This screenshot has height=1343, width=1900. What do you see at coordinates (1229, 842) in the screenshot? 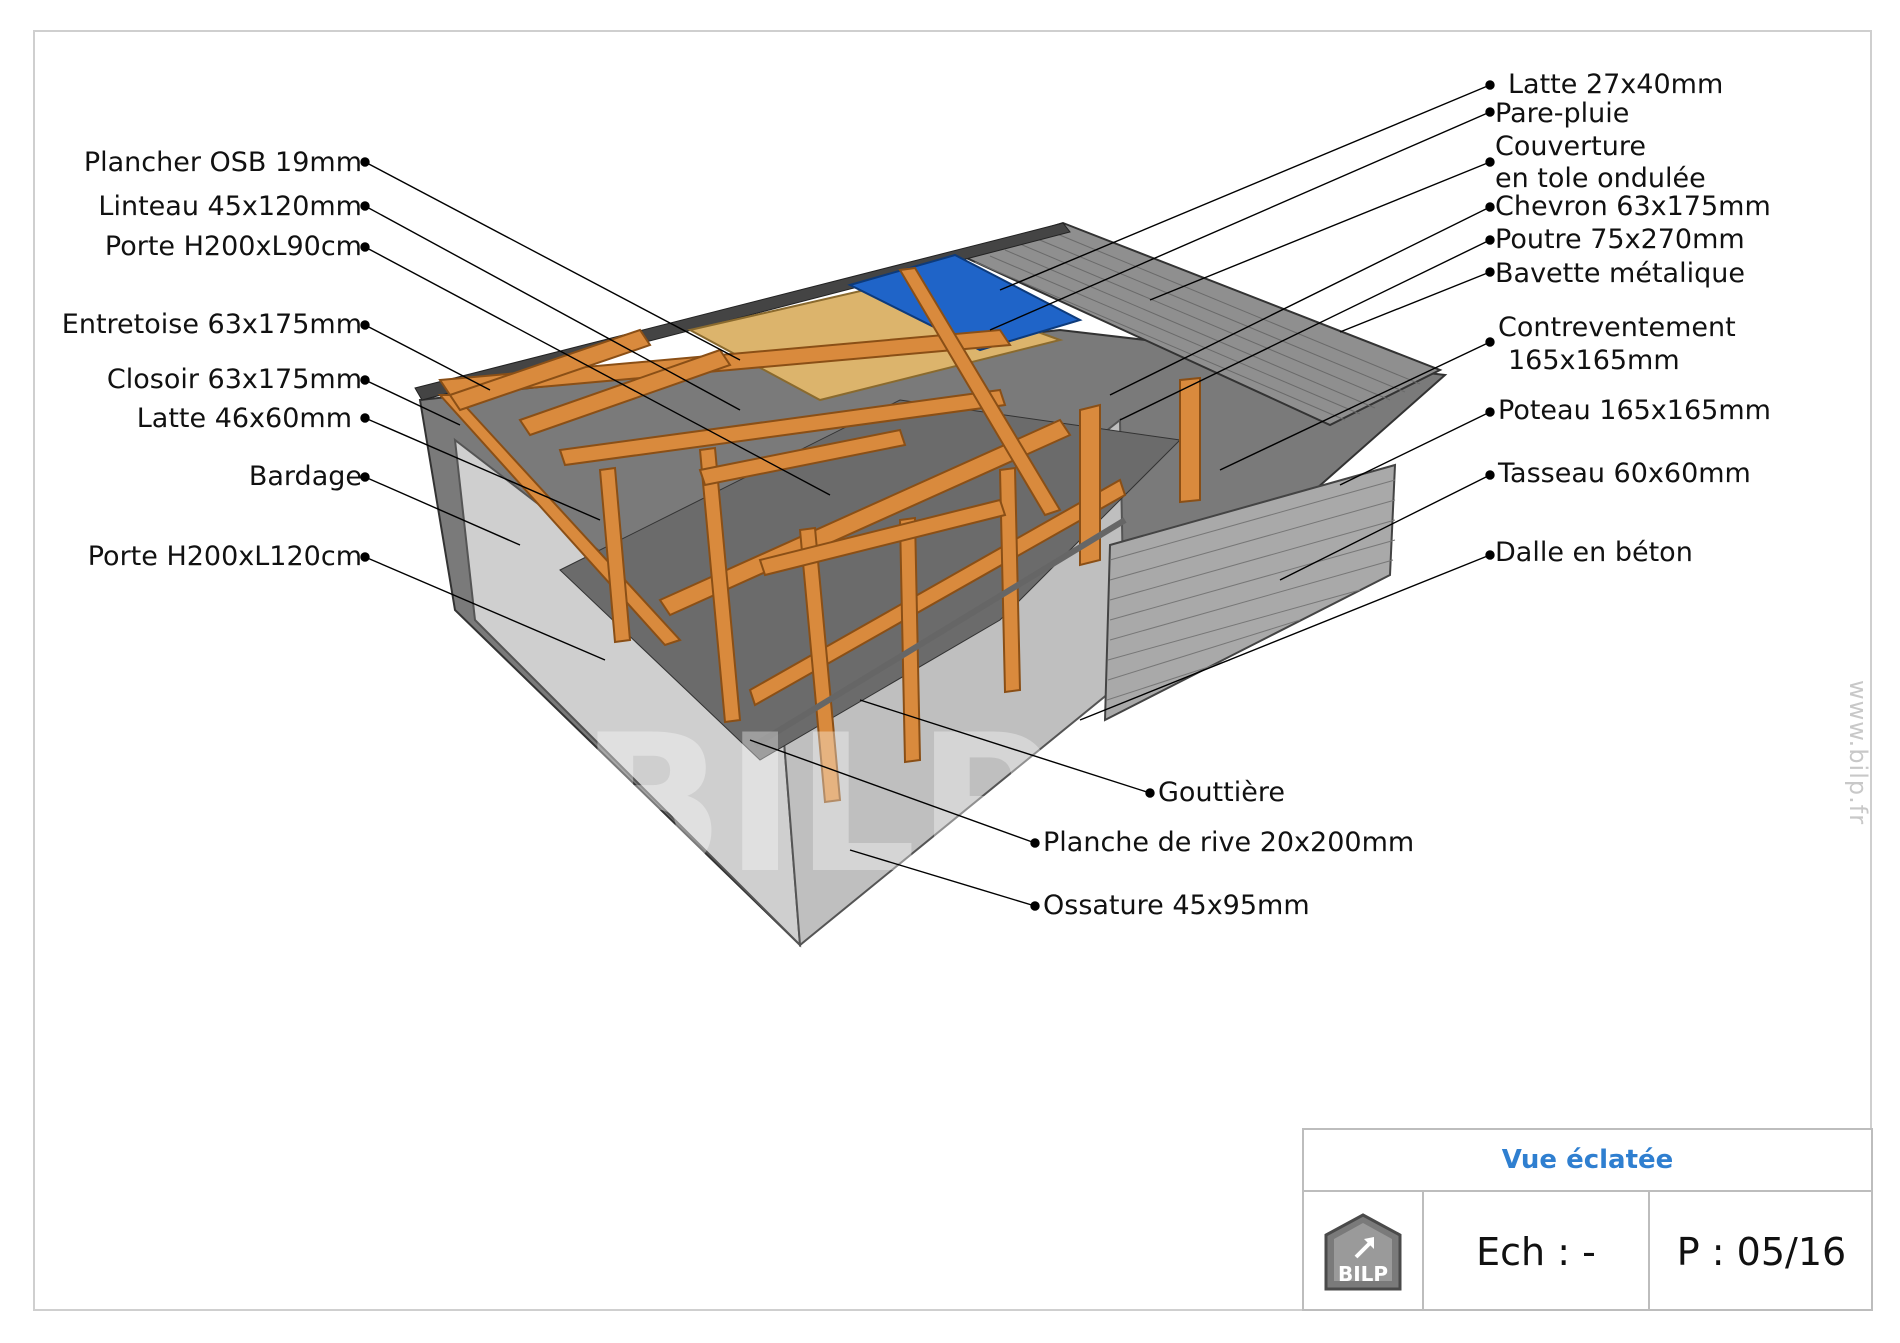
I see `label-planche-de-rive: Planche de rive 20x200mm` at bounding box center [1229, 842].